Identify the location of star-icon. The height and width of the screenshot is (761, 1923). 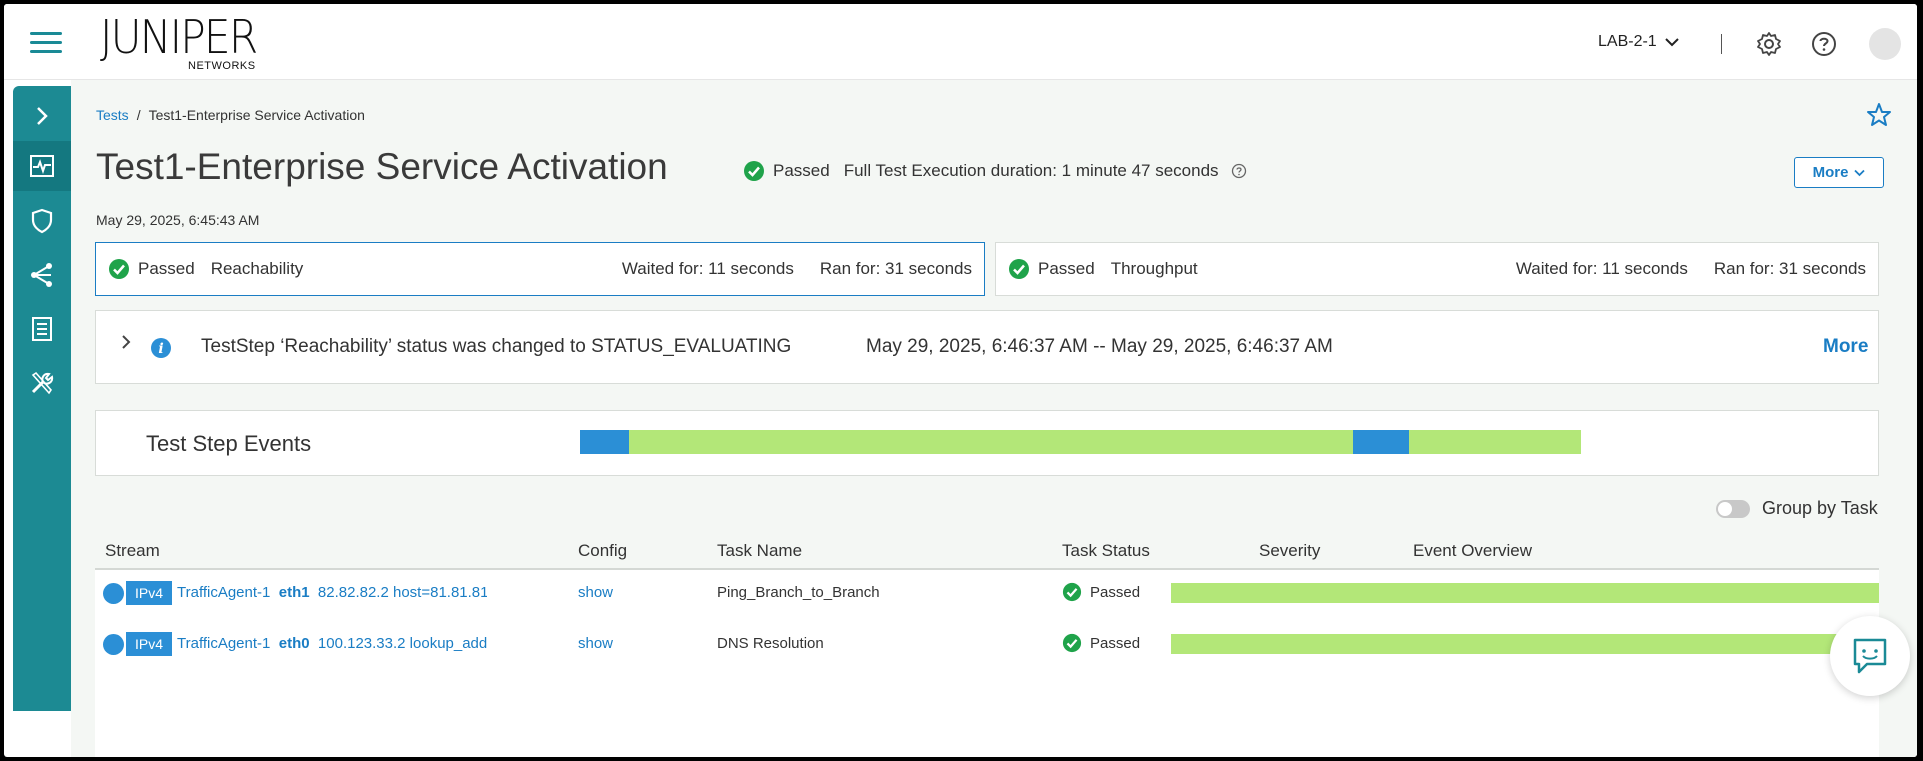
(1879, 115).